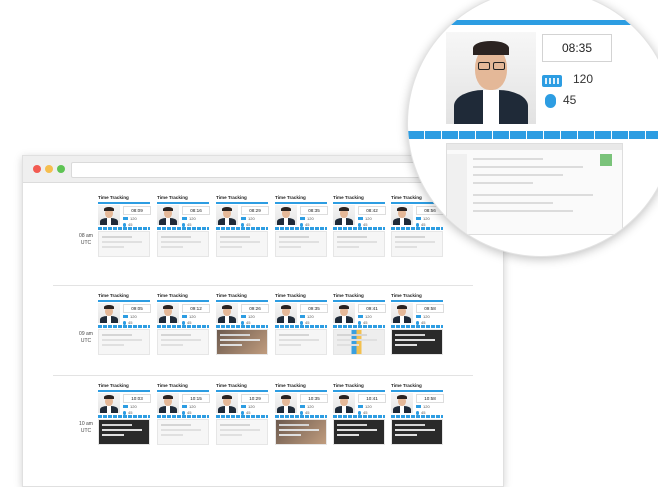 Image resolution: width=658 pixels, height=487 pixels. Describe the element at coordinates (417, 414) in the screenshot. I see `time-tracking-card: Time Tracking 10:58 120 45` at that location.